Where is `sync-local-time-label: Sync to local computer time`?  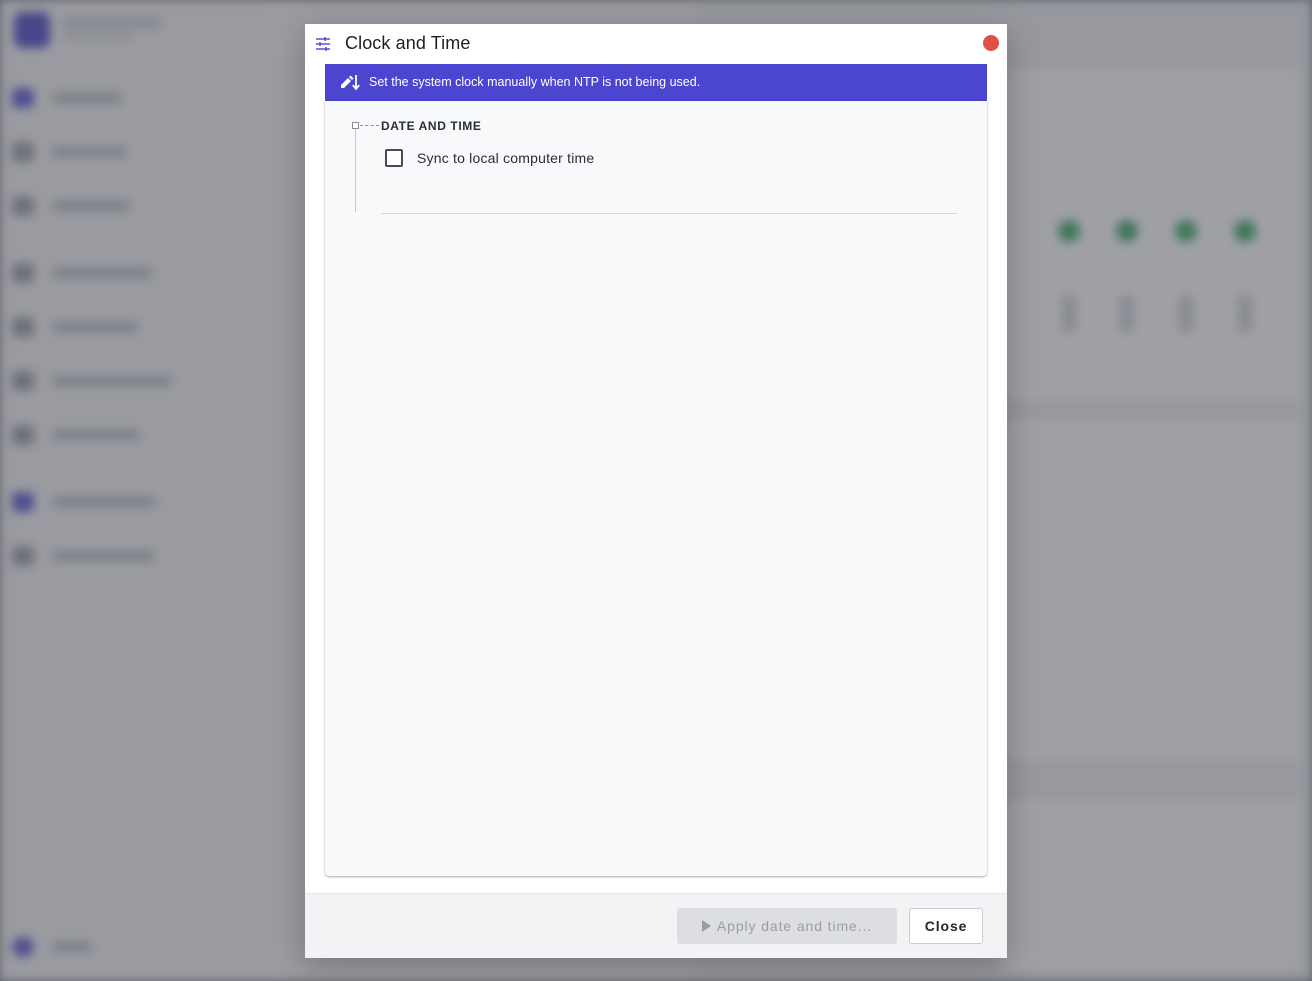
sync-local-time-label: Sync to local computer time is located at coordinates (505, 158).